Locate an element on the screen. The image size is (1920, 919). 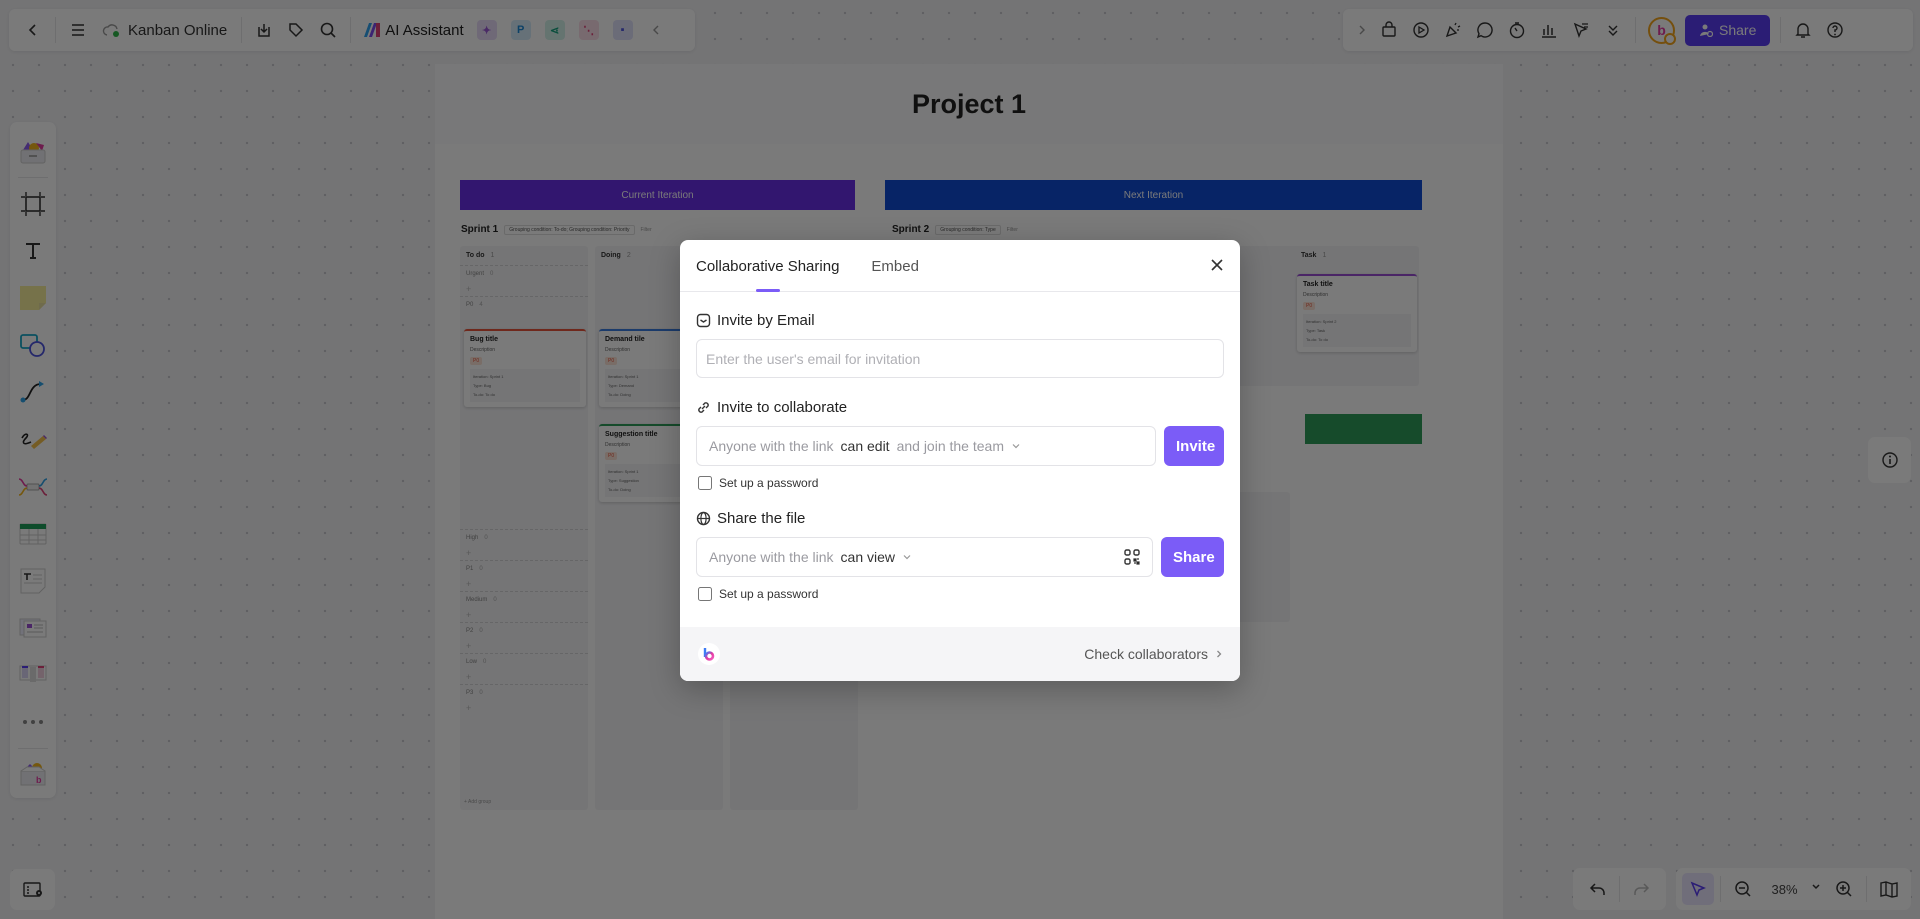
collaborator-avatar is located at coordinates (709, 654).